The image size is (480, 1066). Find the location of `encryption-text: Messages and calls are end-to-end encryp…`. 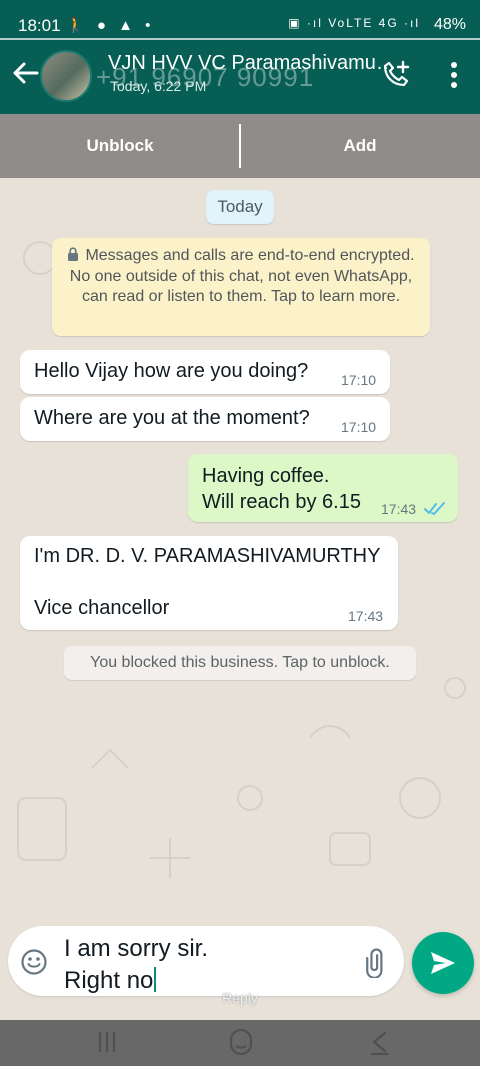

encryption-text: Messages and calls are end-to-end encryp… is located at coordinates (242, 276).